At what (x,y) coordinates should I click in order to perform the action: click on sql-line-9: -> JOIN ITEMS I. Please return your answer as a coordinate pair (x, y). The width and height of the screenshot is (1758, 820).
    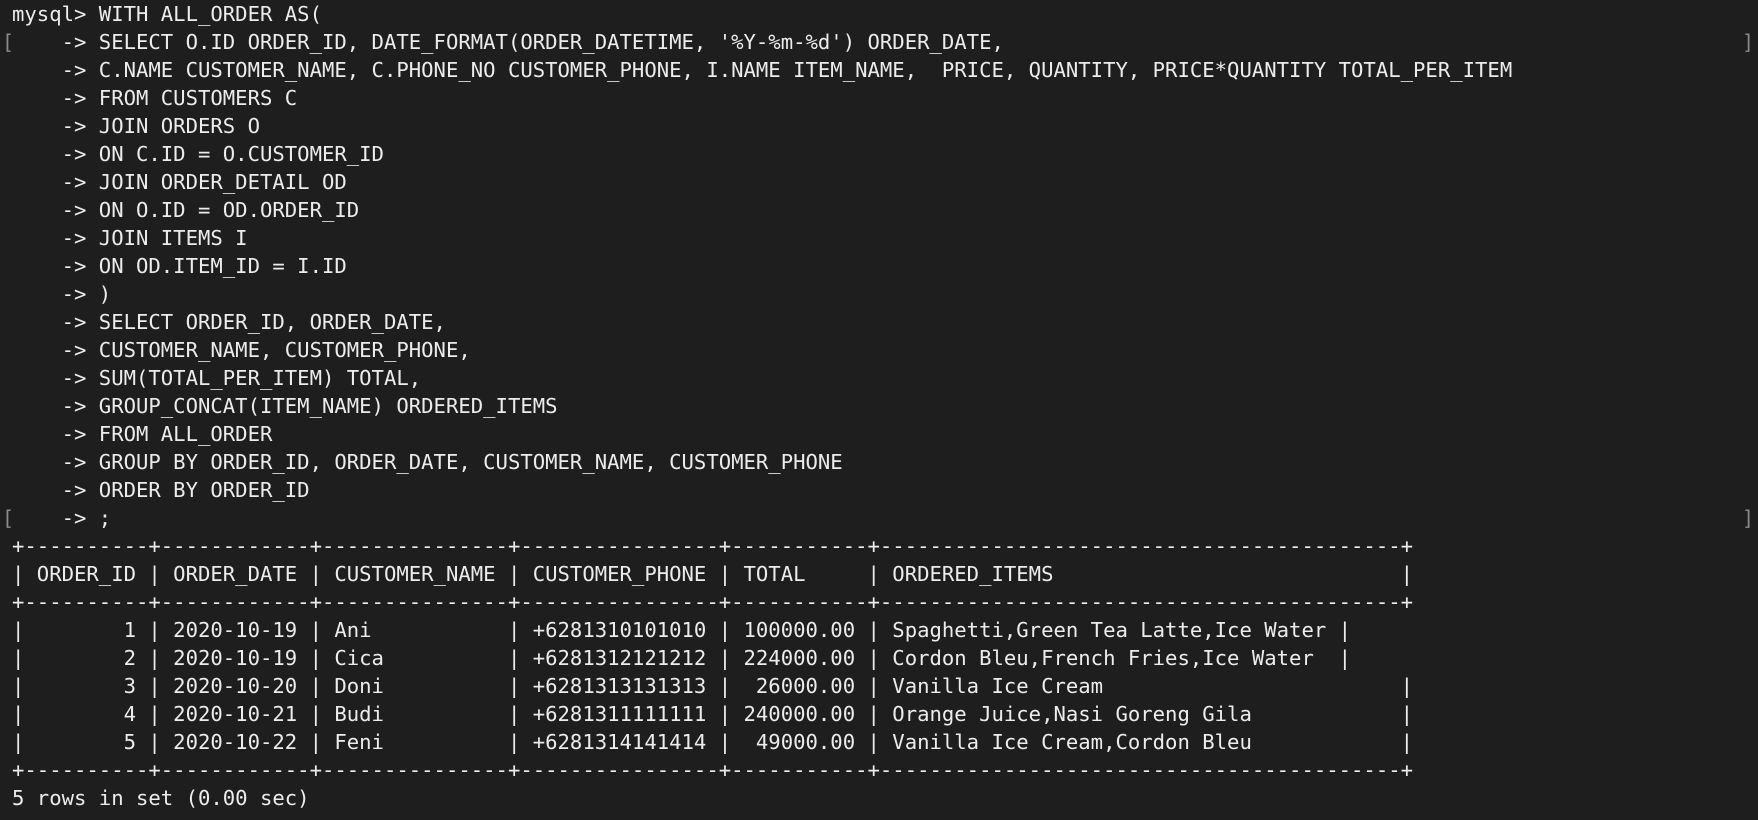
    Looking at the image, I should click on (130, 238).